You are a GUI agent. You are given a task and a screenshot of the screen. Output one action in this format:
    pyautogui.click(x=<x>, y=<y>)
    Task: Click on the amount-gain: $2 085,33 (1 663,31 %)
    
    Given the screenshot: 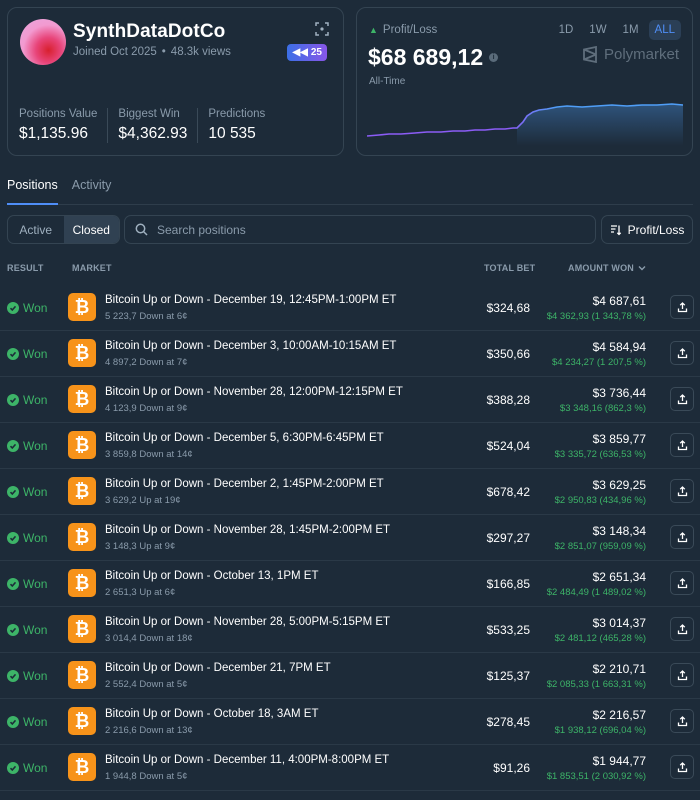 What is the action you would take?
    pyautogui.click(x=596, y=684)
    